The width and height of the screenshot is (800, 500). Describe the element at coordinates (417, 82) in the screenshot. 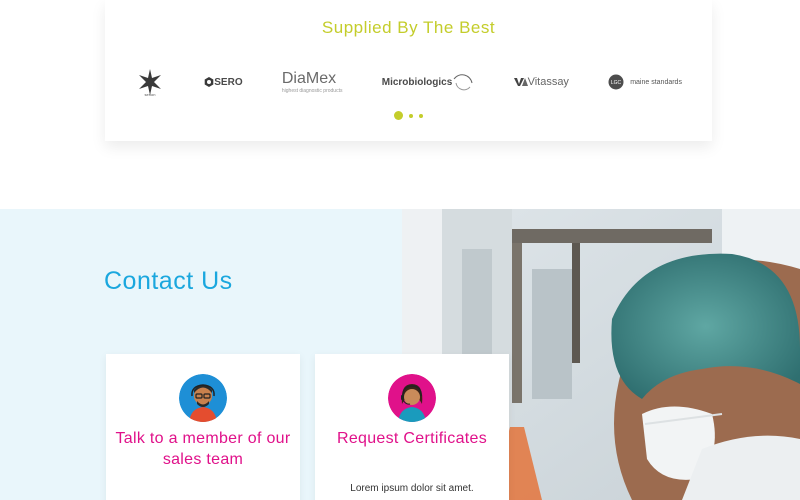

I see `microbiologics-logo-text: Microbiologics` at that location.